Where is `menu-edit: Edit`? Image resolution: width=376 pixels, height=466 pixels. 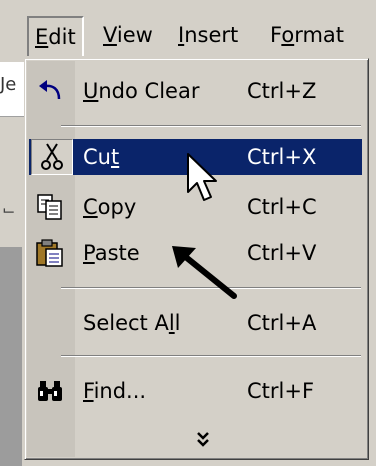
menu-edit: Edit is located at coordinates (55, 36).